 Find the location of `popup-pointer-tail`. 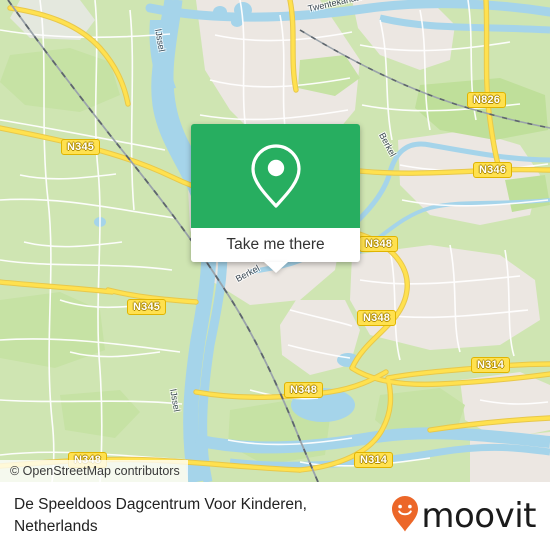

popup-pointer-tail is located at coordinates (275, 267).